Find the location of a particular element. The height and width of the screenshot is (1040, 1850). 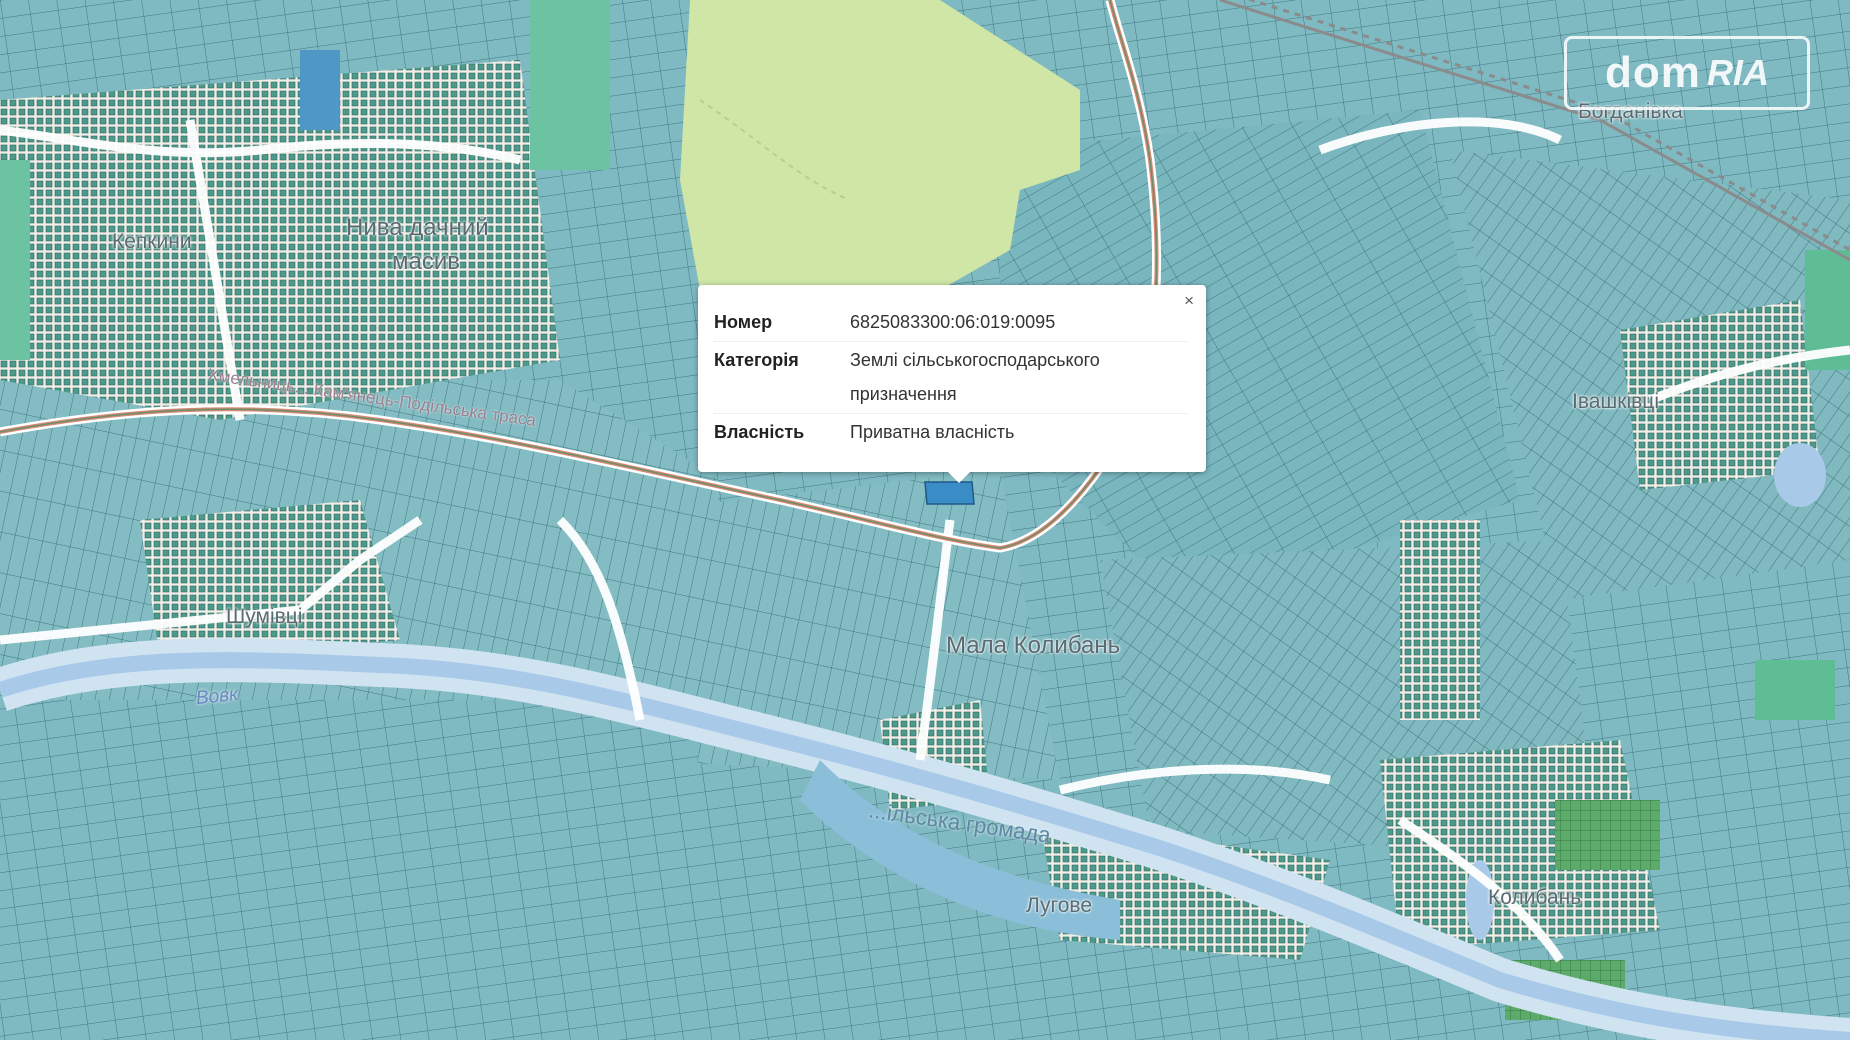

place-label-luhove: Лугове is located at coordinates (1059, 905).